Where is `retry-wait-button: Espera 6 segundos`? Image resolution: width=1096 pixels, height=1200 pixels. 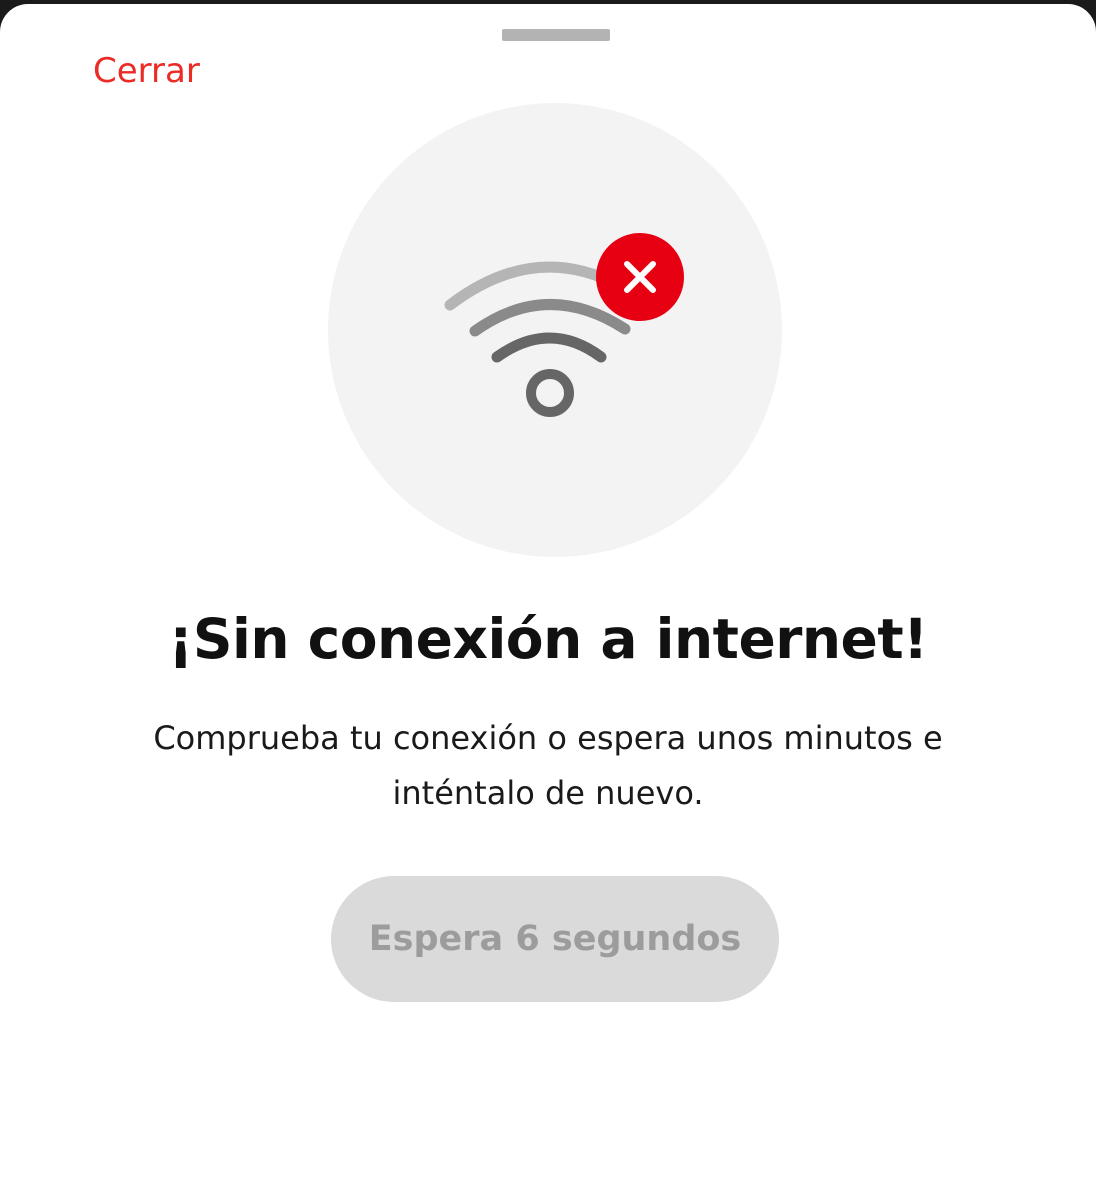
retry-wait-button: Espera 6 segundos is located at coordinates (555, 939).